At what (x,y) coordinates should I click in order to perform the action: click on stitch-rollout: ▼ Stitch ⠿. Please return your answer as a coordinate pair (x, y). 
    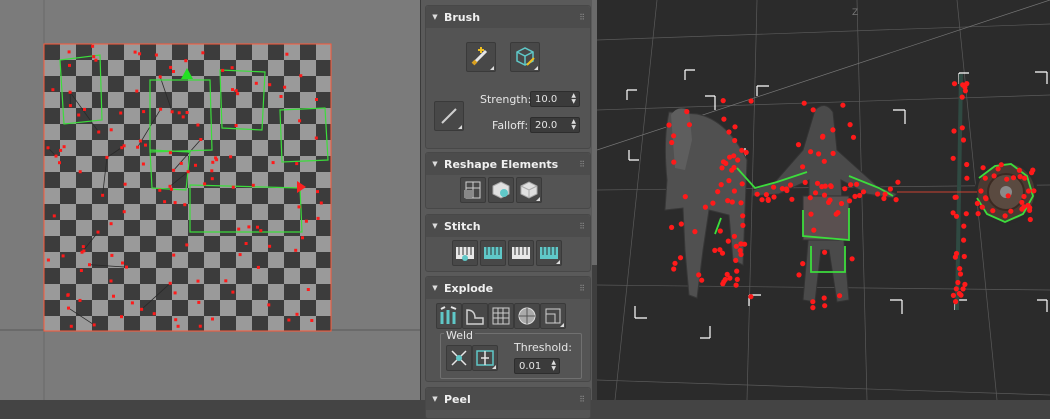
    Looking at the image, I should click on (508, 243).